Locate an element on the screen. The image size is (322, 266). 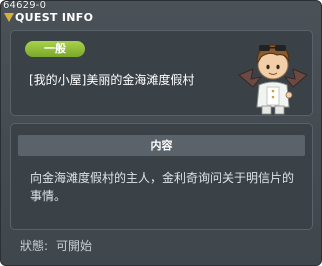
quest-status: 狀態: 可開始 is located at coordinates (60, 245).